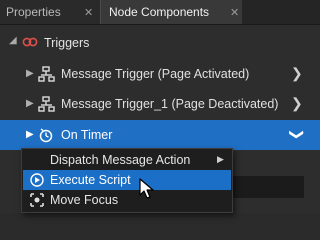 The image size is (320, 240). I want to click on mouse-cursor-icon, so click(146, 188).